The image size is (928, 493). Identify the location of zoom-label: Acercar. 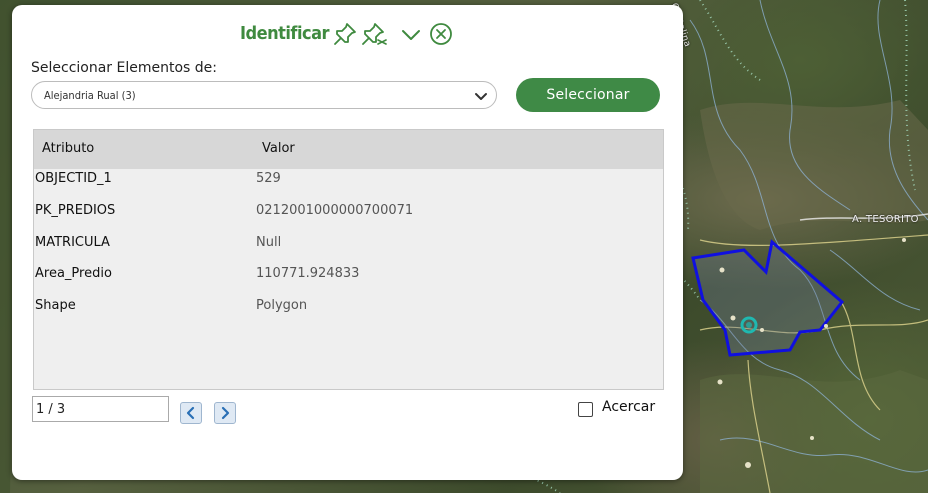
(629, 407).